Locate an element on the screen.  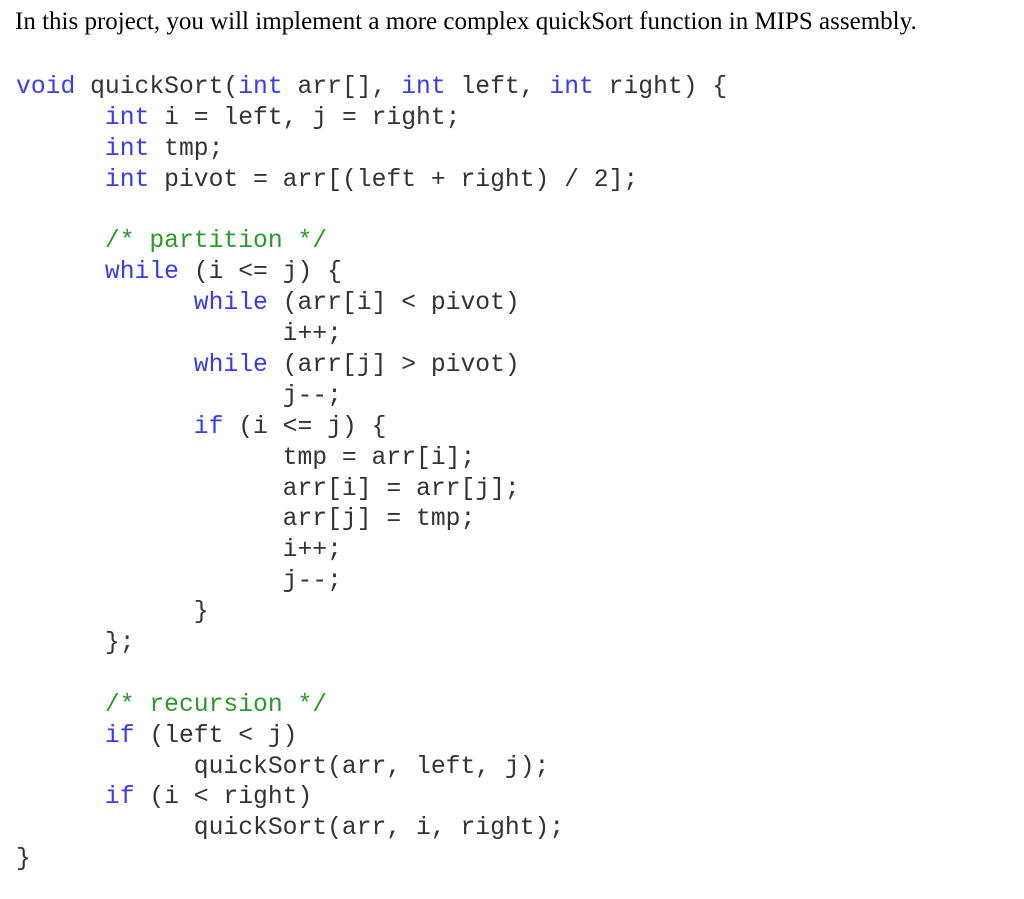
code-line: if (i <= j) { is located at coordinates (371, 427).